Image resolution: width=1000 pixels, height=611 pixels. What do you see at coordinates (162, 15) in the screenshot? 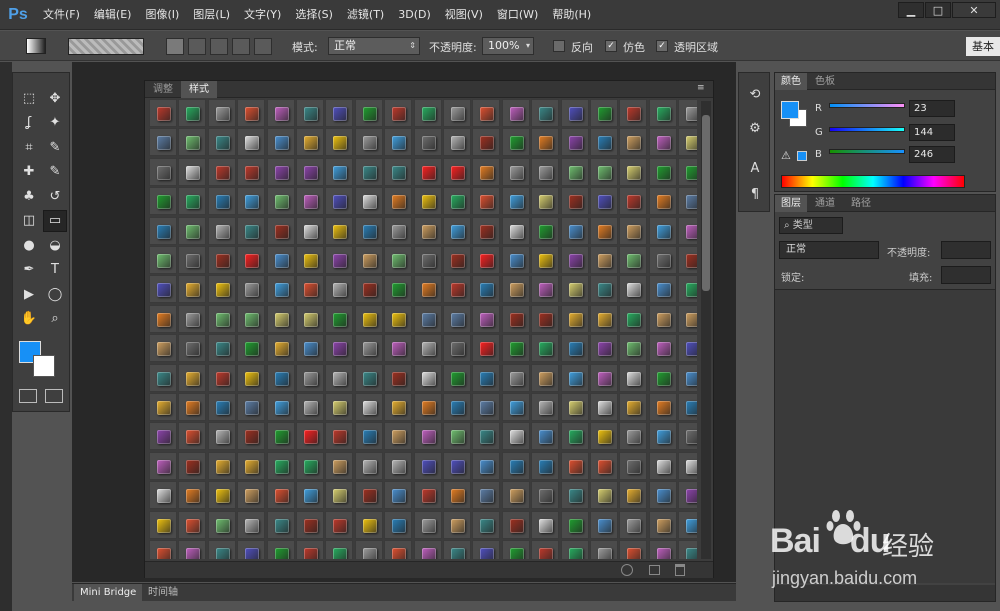
I see `menu-item-2: 图像(I)` at bounding box center [162, 15].